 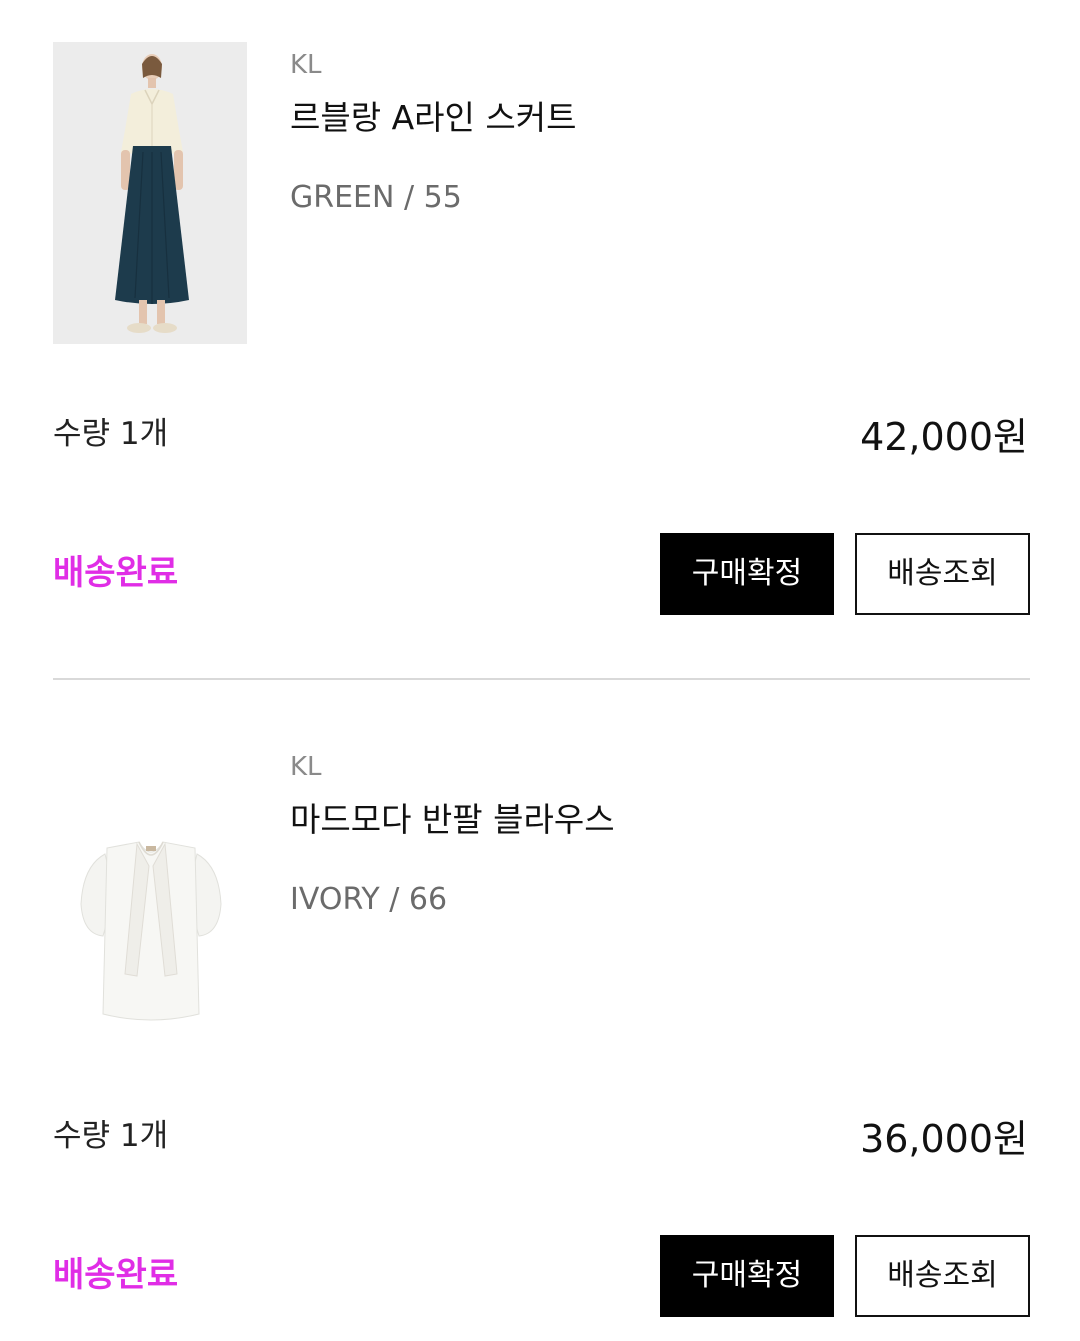 I want to click on product-name: 마드모다 반팔 블라우스, so click(x=452, y=820).